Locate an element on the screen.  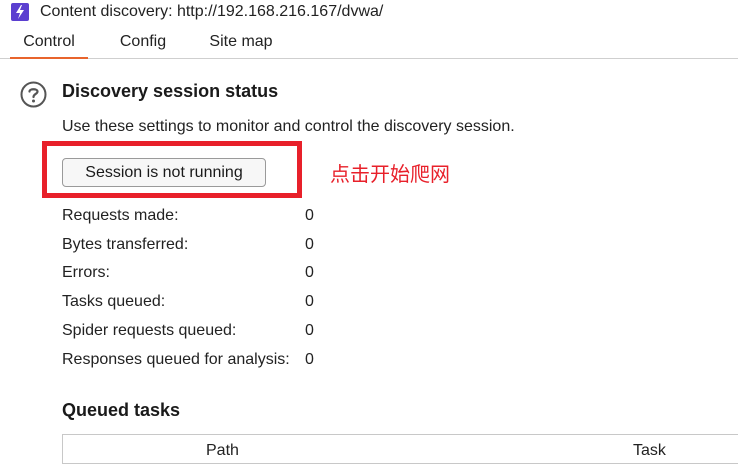
queued-tasks-title: Queued tasks is located at coordinates (121, 410).